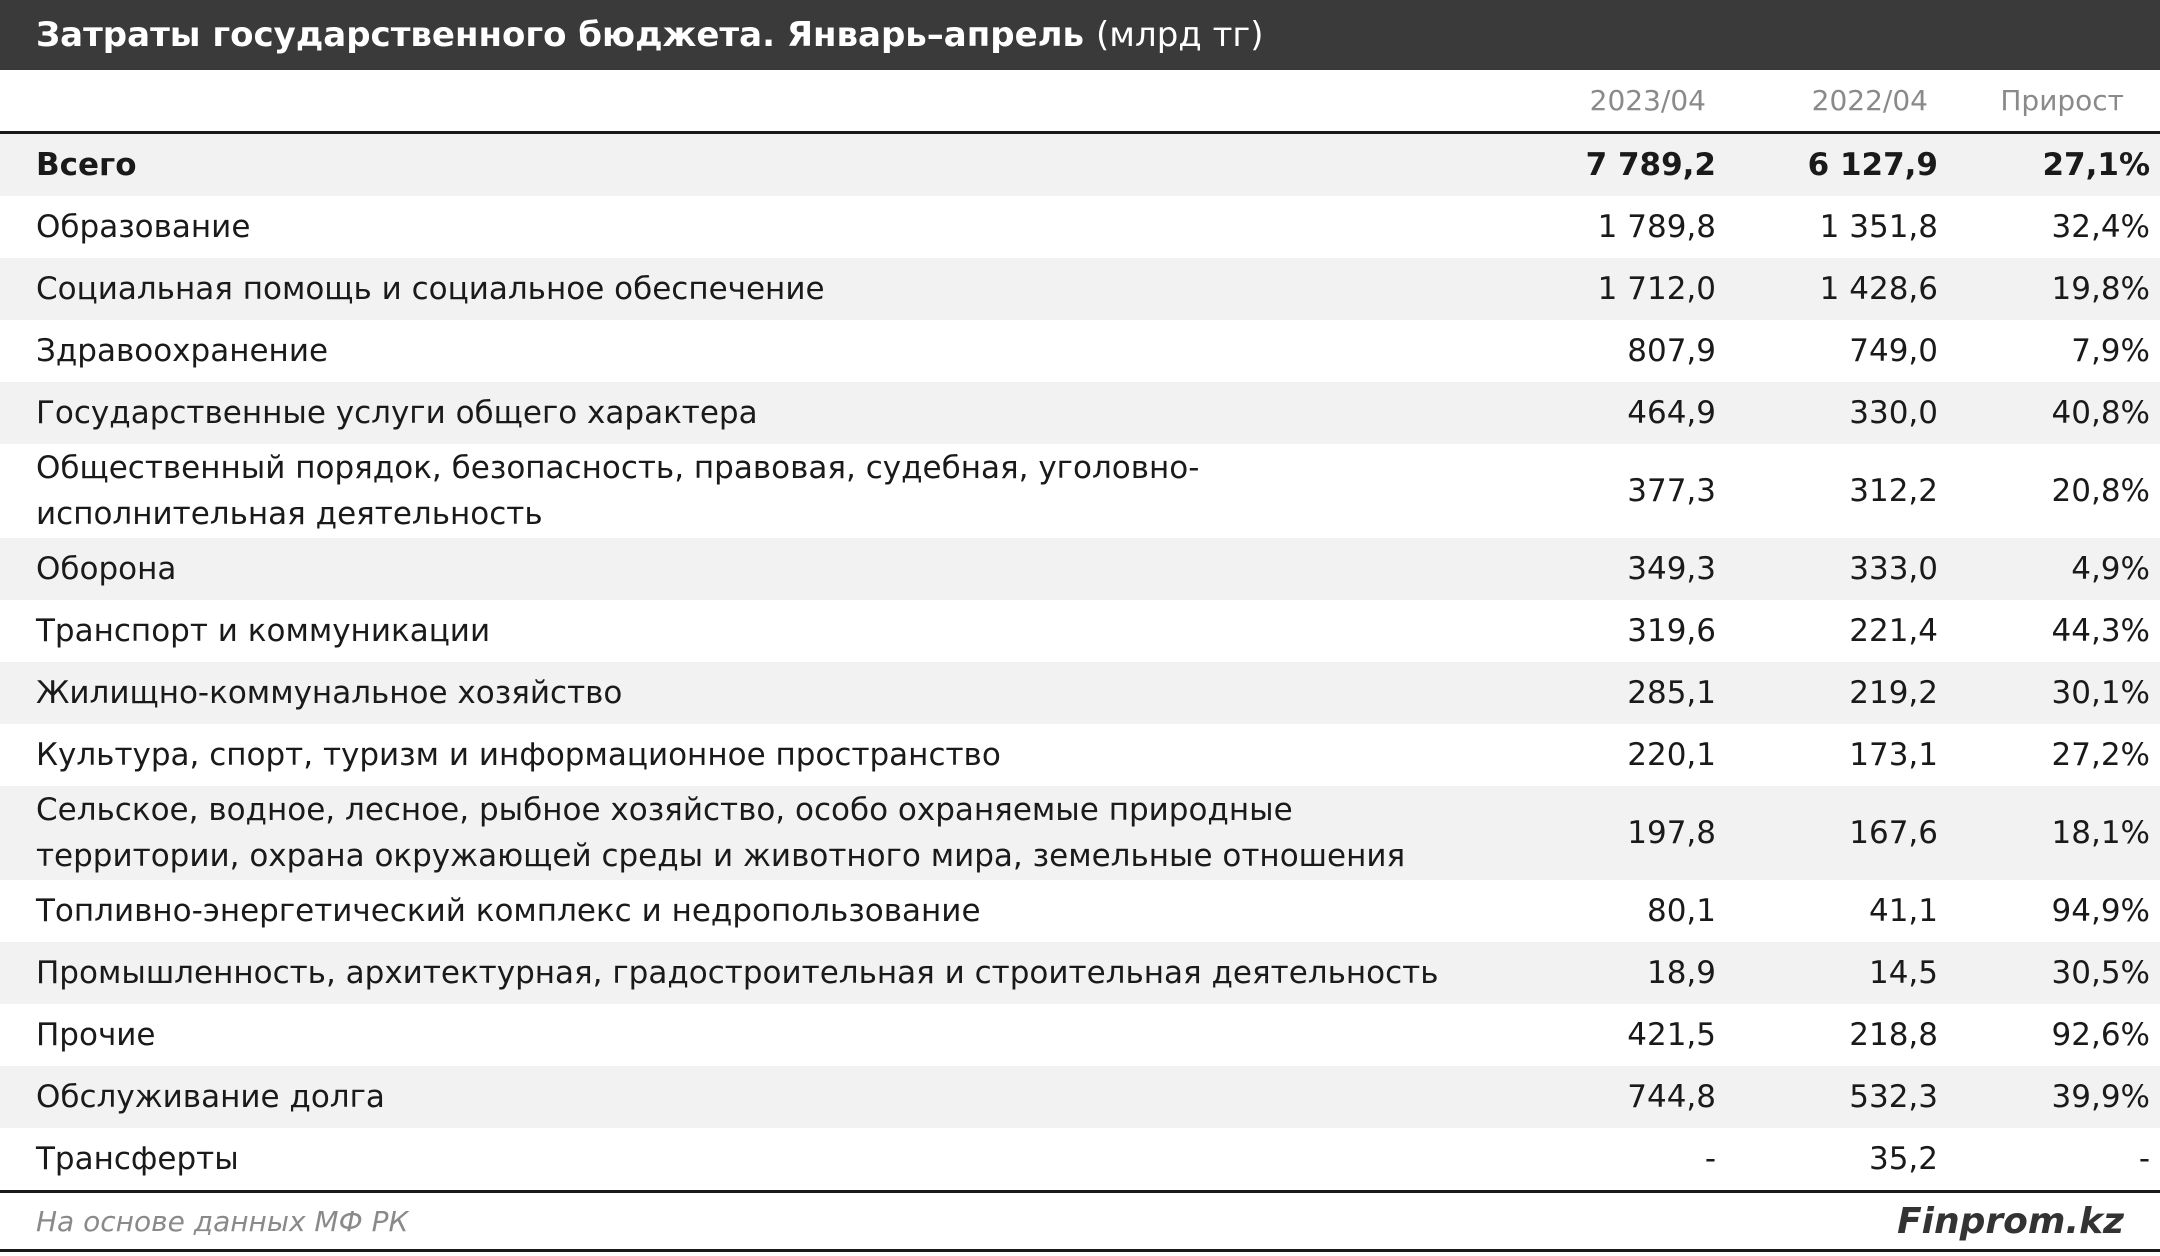  Describe the element at coordinates (2100, 755) in the screenshot. I see `row-growth: 27,2%` at that location.